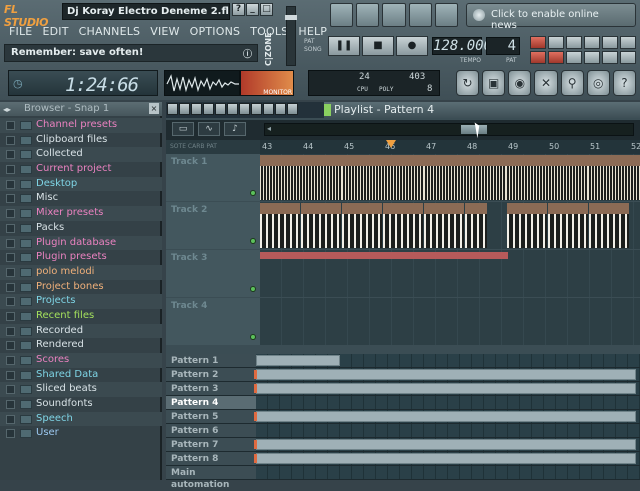 This screenshot has height=491, width=640. I want to click on track-4-mute, so click(253, 337).